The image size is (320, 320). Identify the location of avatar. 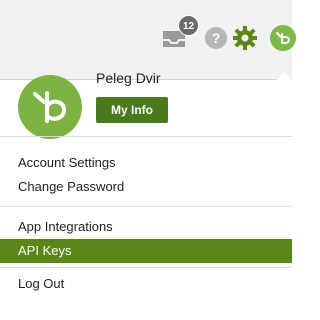
(50, 107).